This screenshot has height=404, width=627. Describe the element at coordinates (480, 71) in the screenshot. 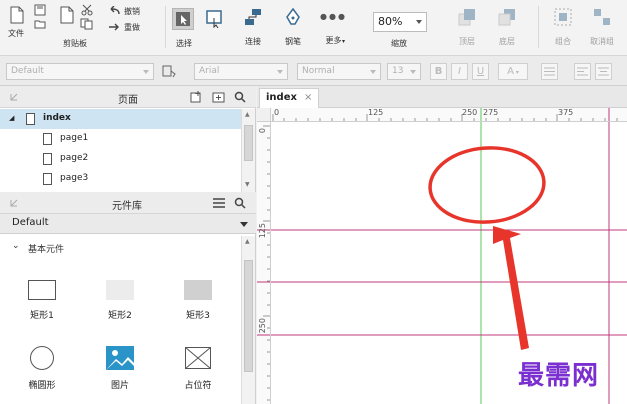

I see `underline-button: U` at that location.